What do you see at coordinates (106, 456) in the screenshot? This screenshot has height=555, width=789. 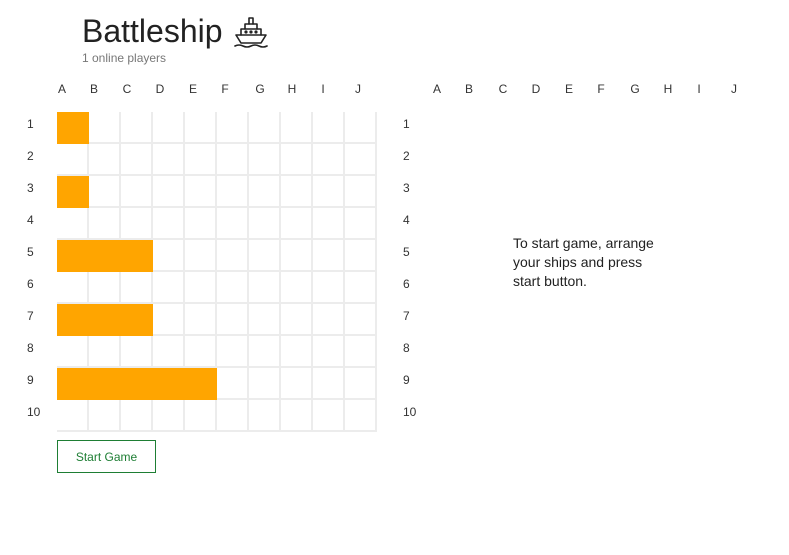 I see `start-game-button: Start Game` at bounding box center [106, 456].